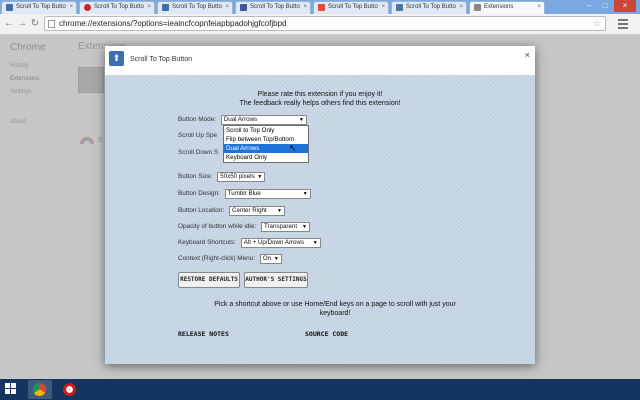 The width and height of the screenshot is (640, 400). I want to click on keyboard-shortcuts-value: Alt + Up/Down Arrows, so click(274, 242).